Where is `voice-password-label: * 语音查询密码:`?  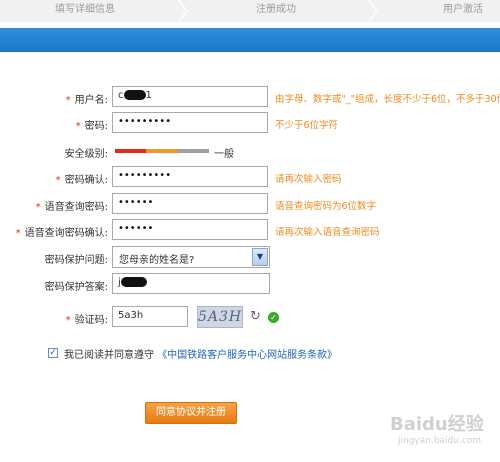 voice-password-label: * 语音查询密码: is located at coordinates (71, 207).